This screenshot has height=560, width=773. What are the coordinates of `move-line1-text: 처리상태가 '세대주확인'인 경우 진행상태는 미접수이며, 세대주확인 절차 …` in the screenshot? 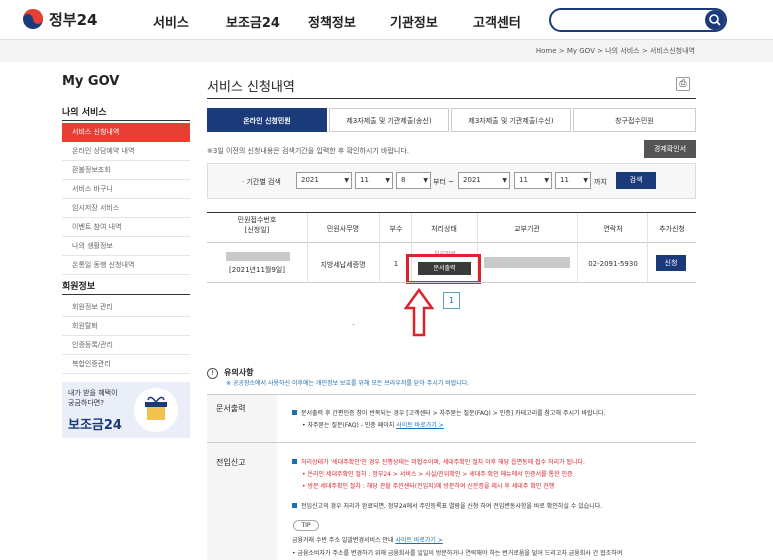 It's located at (443, 462).